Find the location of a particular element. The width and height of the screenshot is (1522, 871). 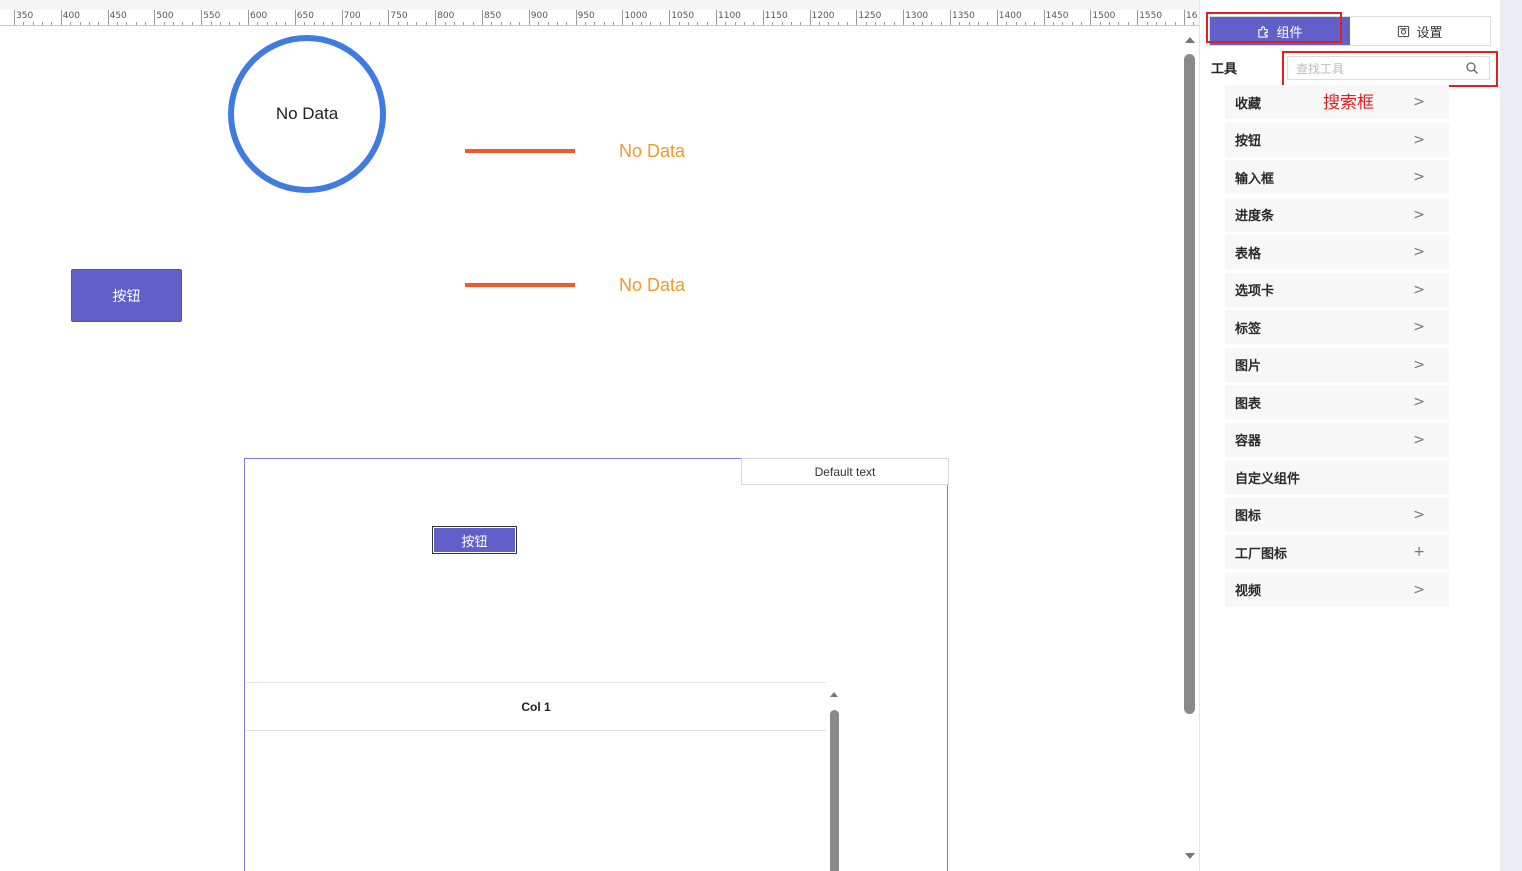

ruler-label: 750 is located at coordinates (399, 16).